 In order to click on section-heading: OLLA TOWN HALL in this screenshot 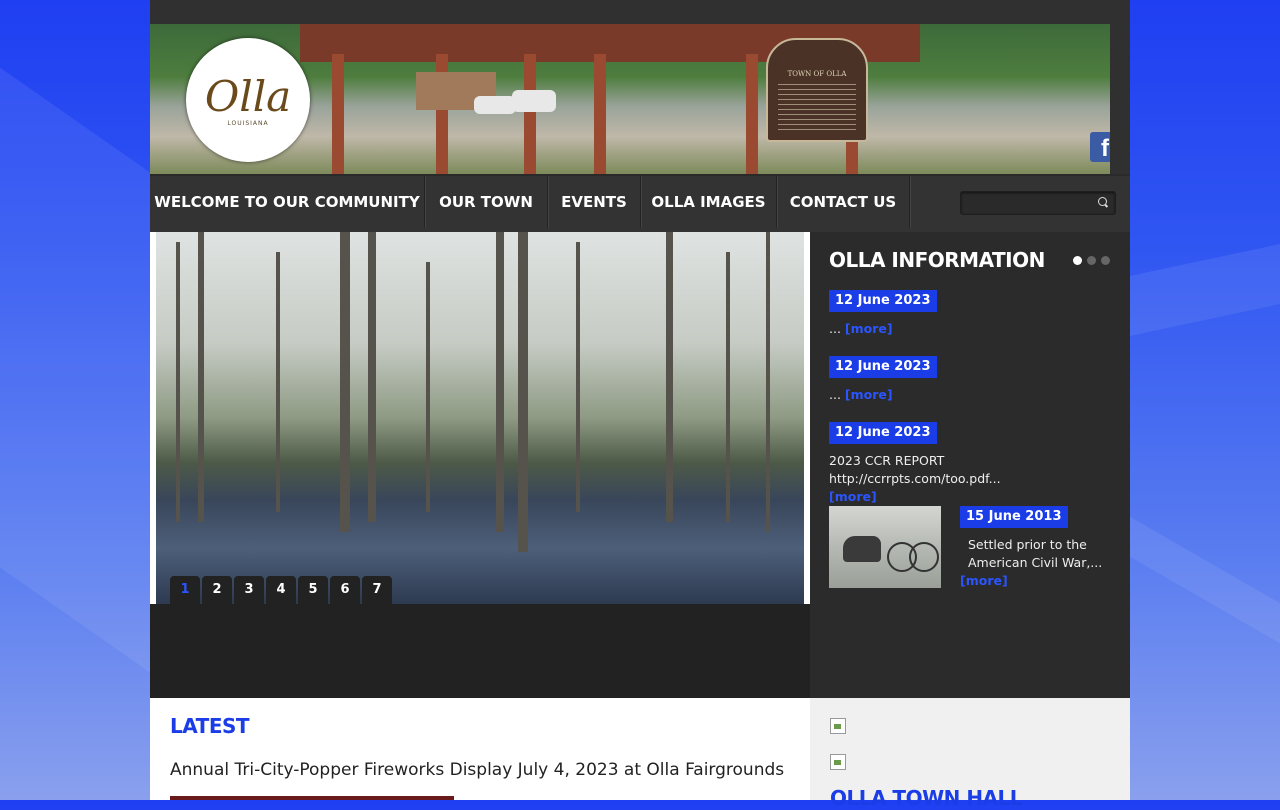, I will do `click(926, 798)`.